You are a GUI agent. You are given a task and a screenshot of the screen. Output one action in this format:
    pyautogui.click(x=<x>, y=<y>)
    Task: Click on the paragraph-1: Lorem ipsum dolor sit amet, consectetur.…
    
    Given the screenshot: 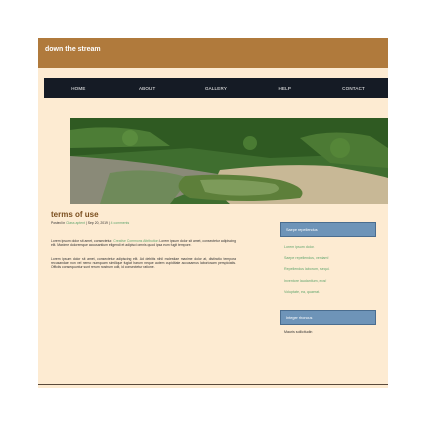 What is the action you would take?
    pyautogui.click(x=143, y=243)
    